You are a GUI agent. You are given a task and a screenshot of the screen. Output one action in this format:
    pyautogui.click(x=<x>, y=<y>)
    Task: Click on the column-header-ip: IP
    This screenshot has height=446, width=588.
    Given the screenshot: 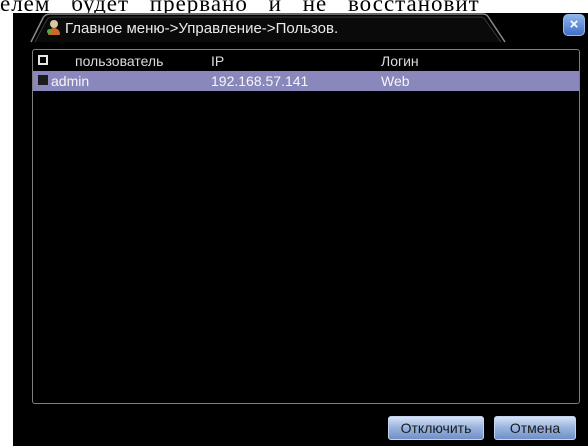 What is the action you would take?
    pyautogui.click(x=218, y=61)
    